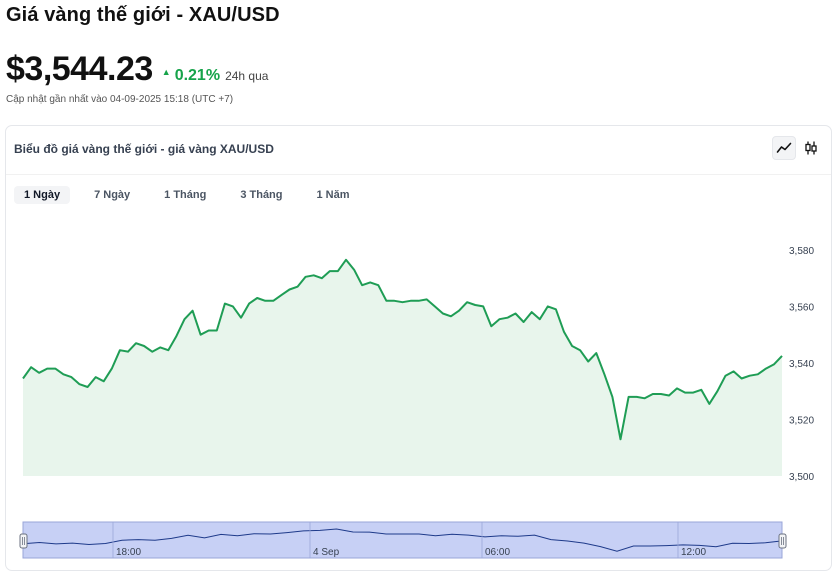 The image size is (836, 574). What do you see at coordinates (497, 552) in the screenshot?
I see `navigator-tick-label: 06:00` at bounding box center [497, 552].